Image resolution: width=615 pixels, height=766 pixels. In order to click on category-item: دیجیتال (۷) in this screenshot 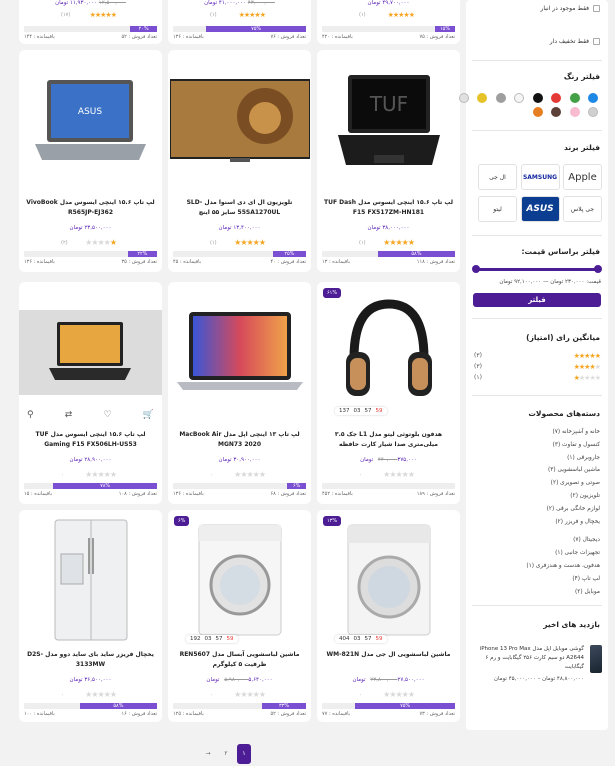, I will do `click(586, 540)`.